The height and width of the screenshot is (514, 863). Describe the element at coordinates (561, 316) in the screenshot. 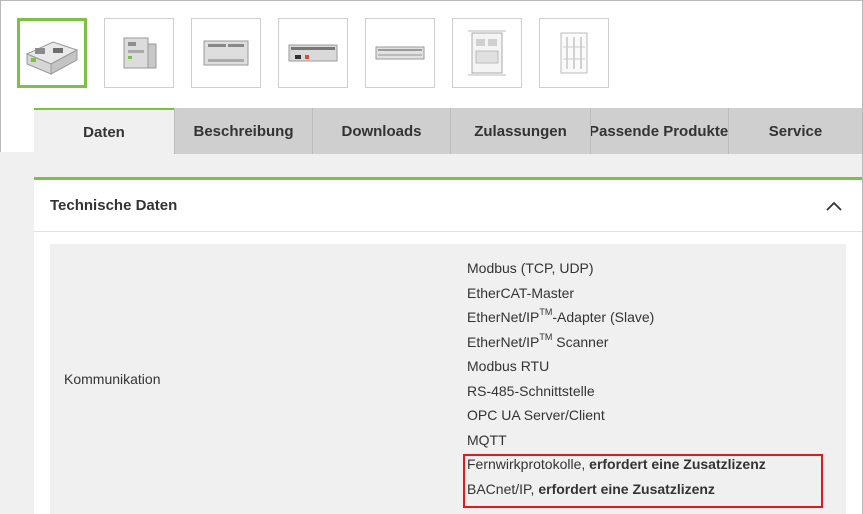

I see `spec-value-ethernetip-adapter: EtherNet/IPTM-Adapter (Slave)` at that location.